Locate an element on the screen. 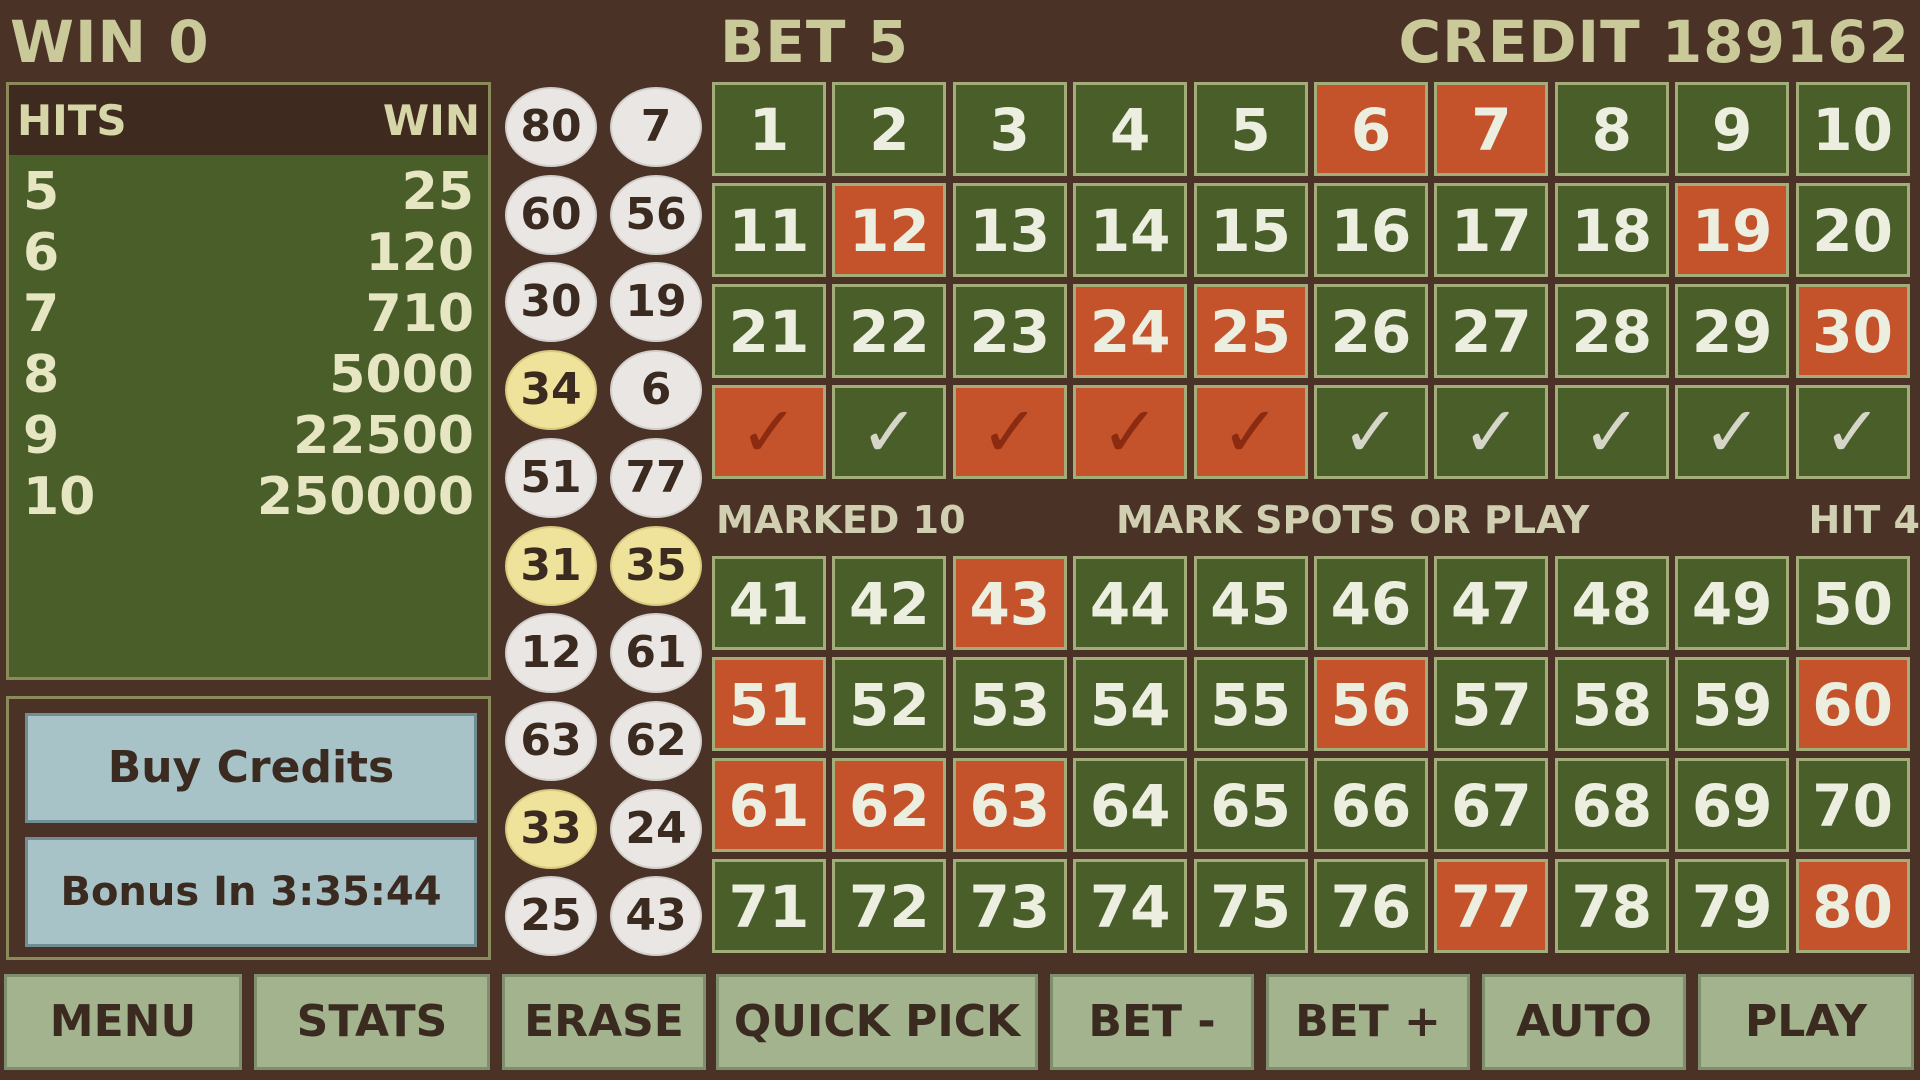 The height and width of the screenshot is (1080, 1920). bet-minus-button: BET - is located at coordinates (1152, 1022).